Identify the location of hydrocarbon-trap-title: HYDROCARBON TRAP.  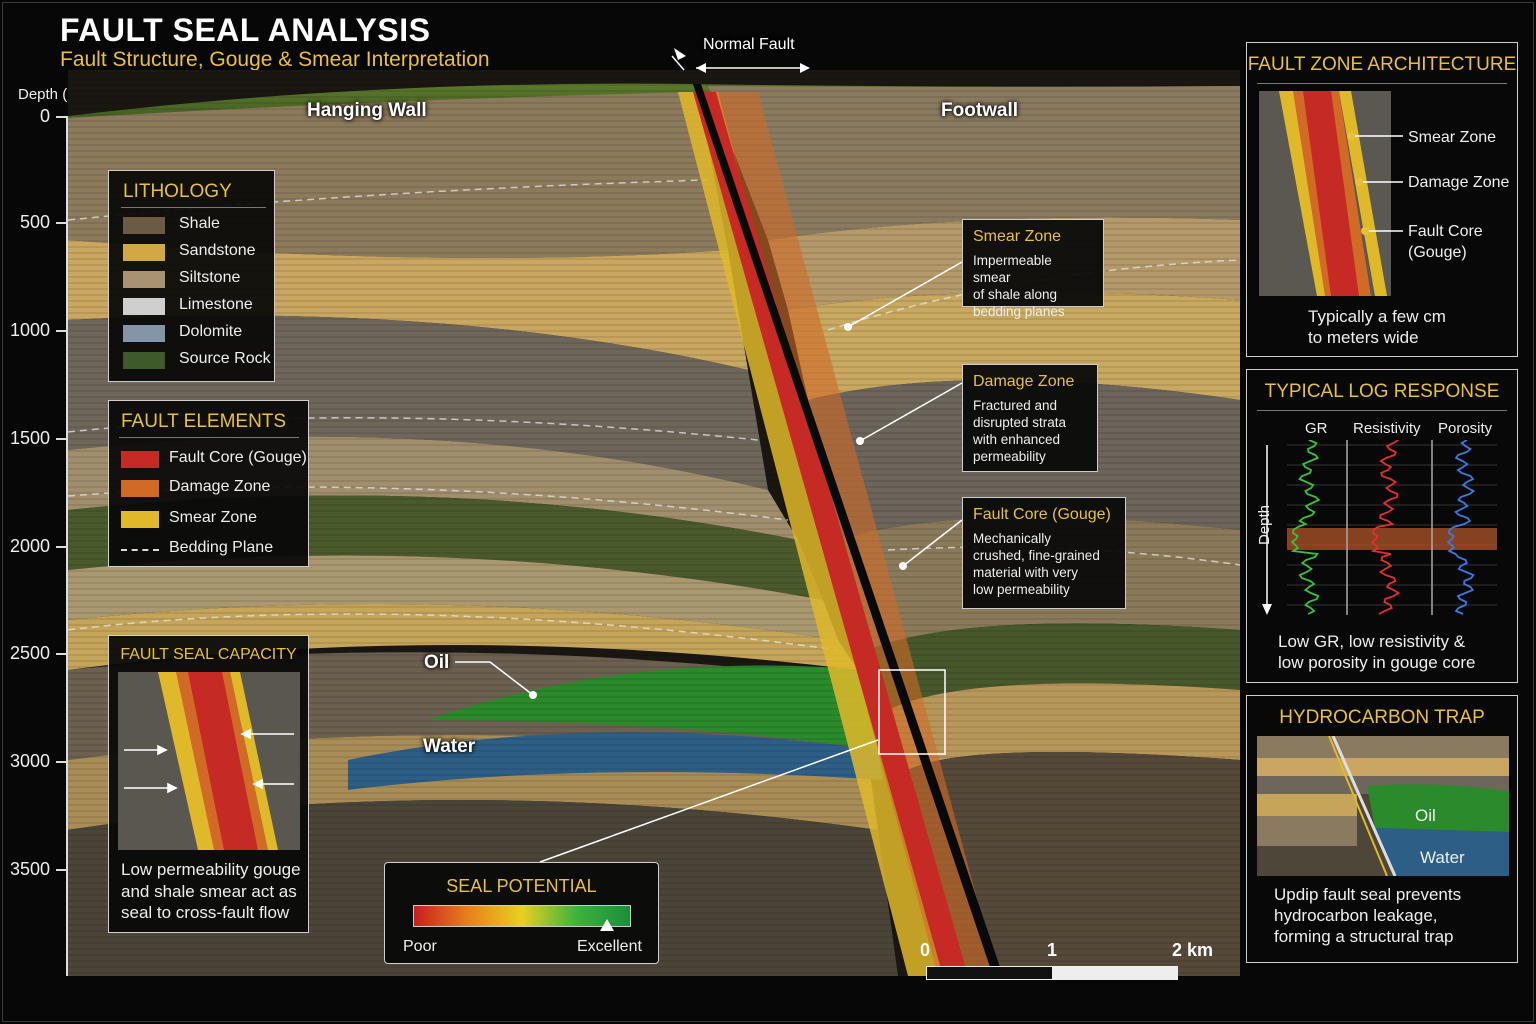
(1382, 717).